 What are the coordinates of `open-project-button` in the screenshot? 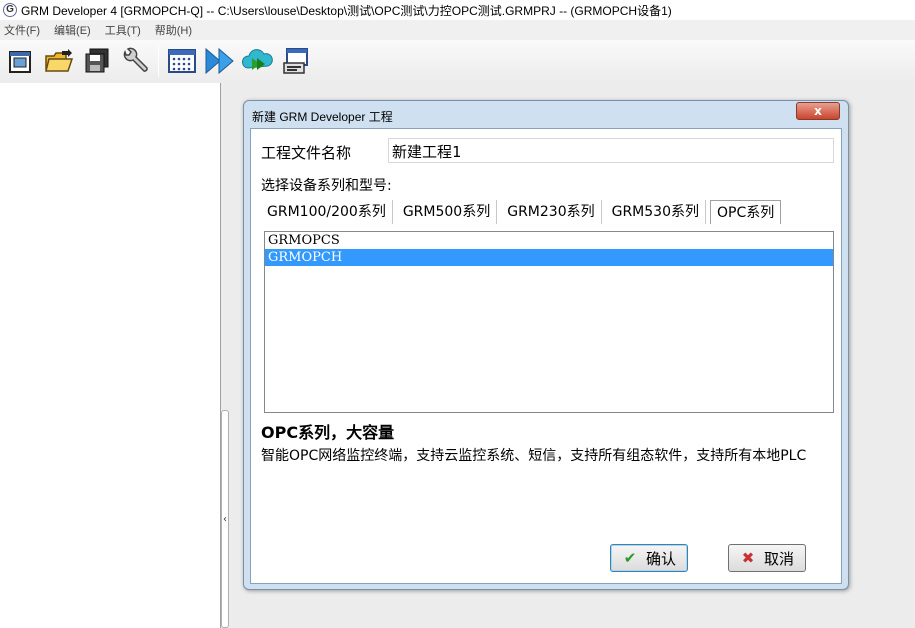 It's located at (59, 61).